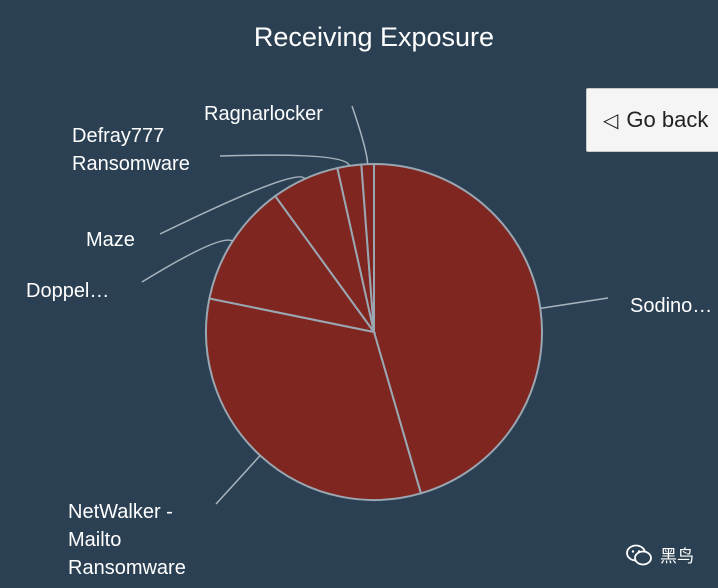 This screenshot has height=588, width=718. I want to click on slice-label: Maze, so click(110, 240).